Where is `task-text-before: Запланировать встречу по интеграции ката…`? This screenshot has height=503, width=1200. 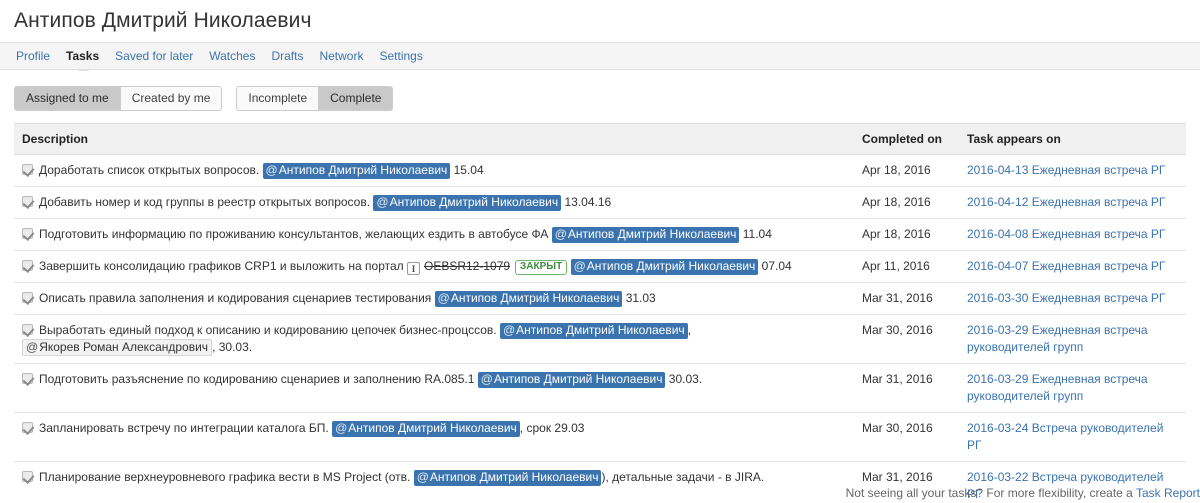 task-text-before: Запланировать встречу по интеграции ката… is located at coordinates (184, 428).